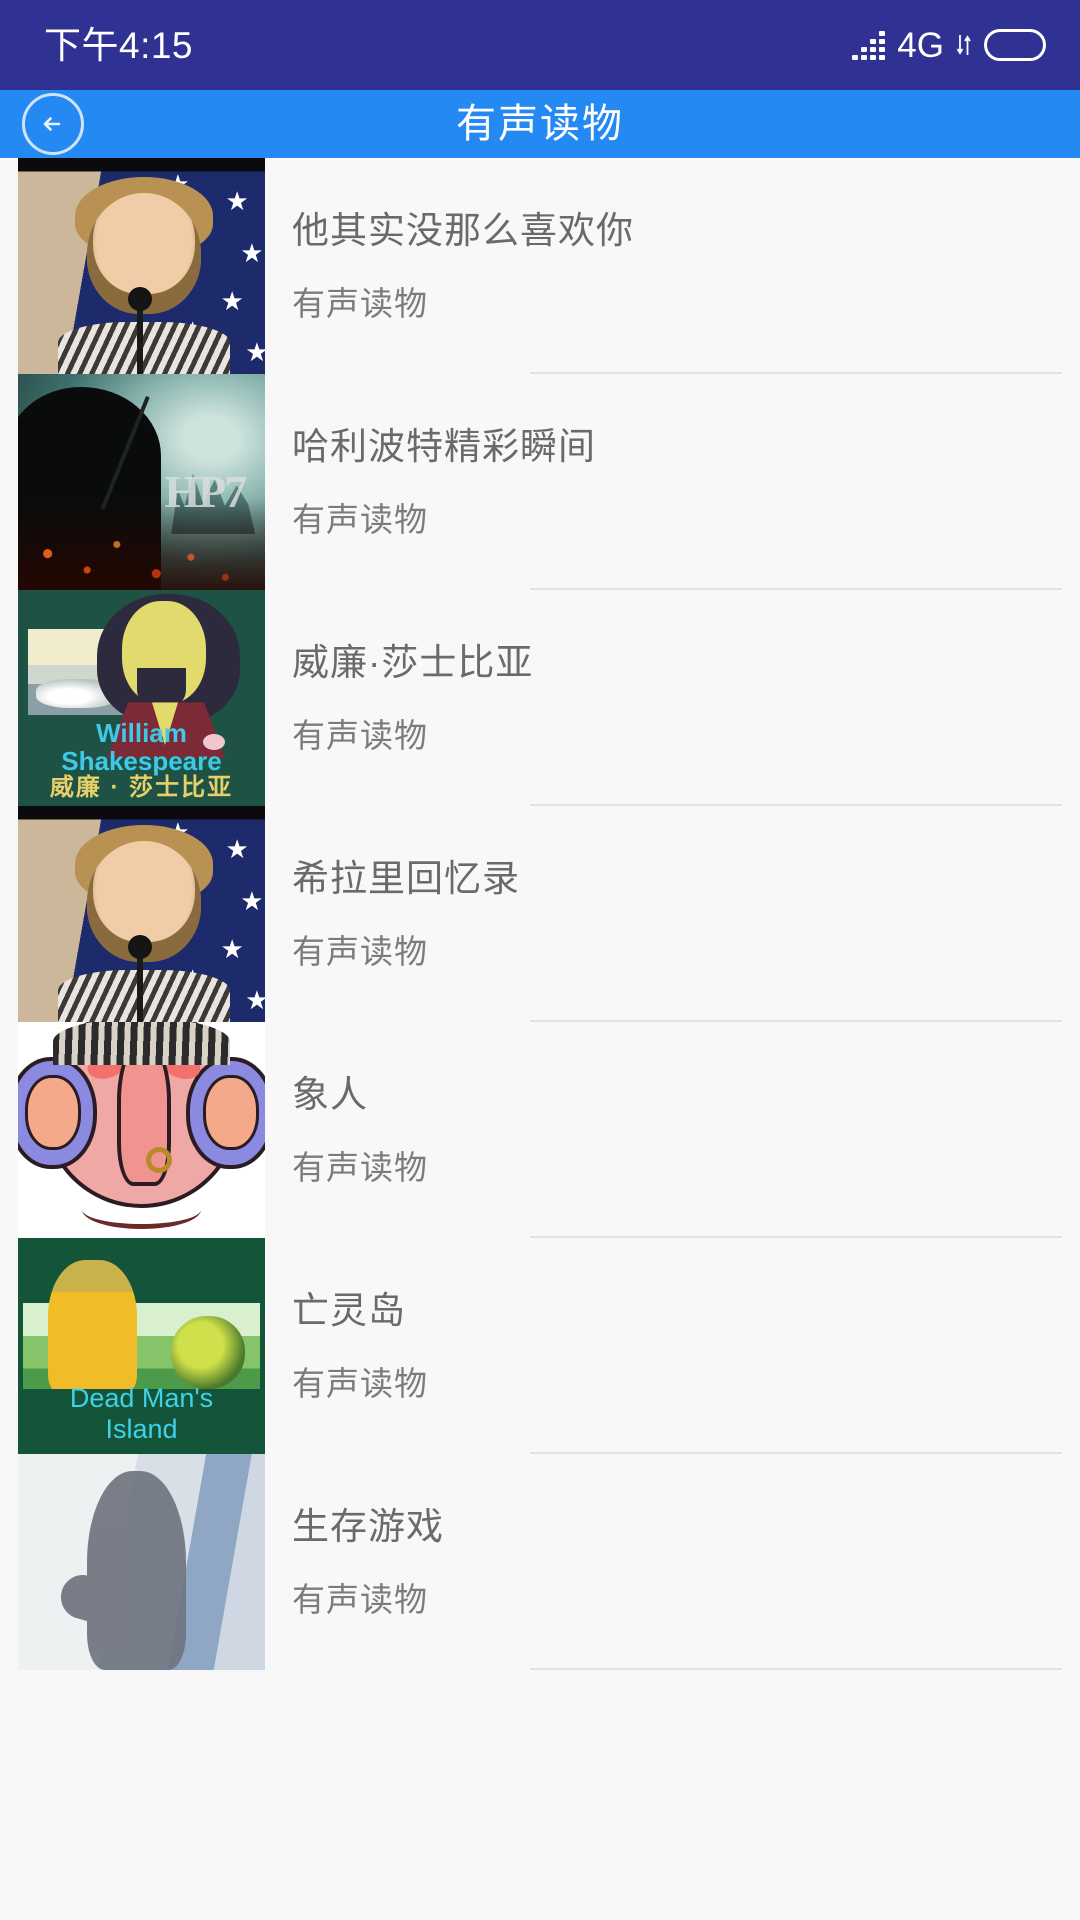  What do you see at coordinates (672, 914) in the screenshot?
I see `item-text-block: 希拉里回忆录 有声读物` at bounding box center [672, 914].